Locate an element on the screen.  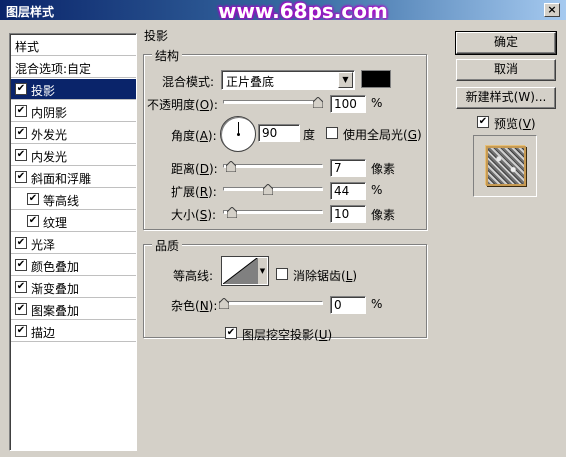
opacity-slider is located at coordinates (273, 103).